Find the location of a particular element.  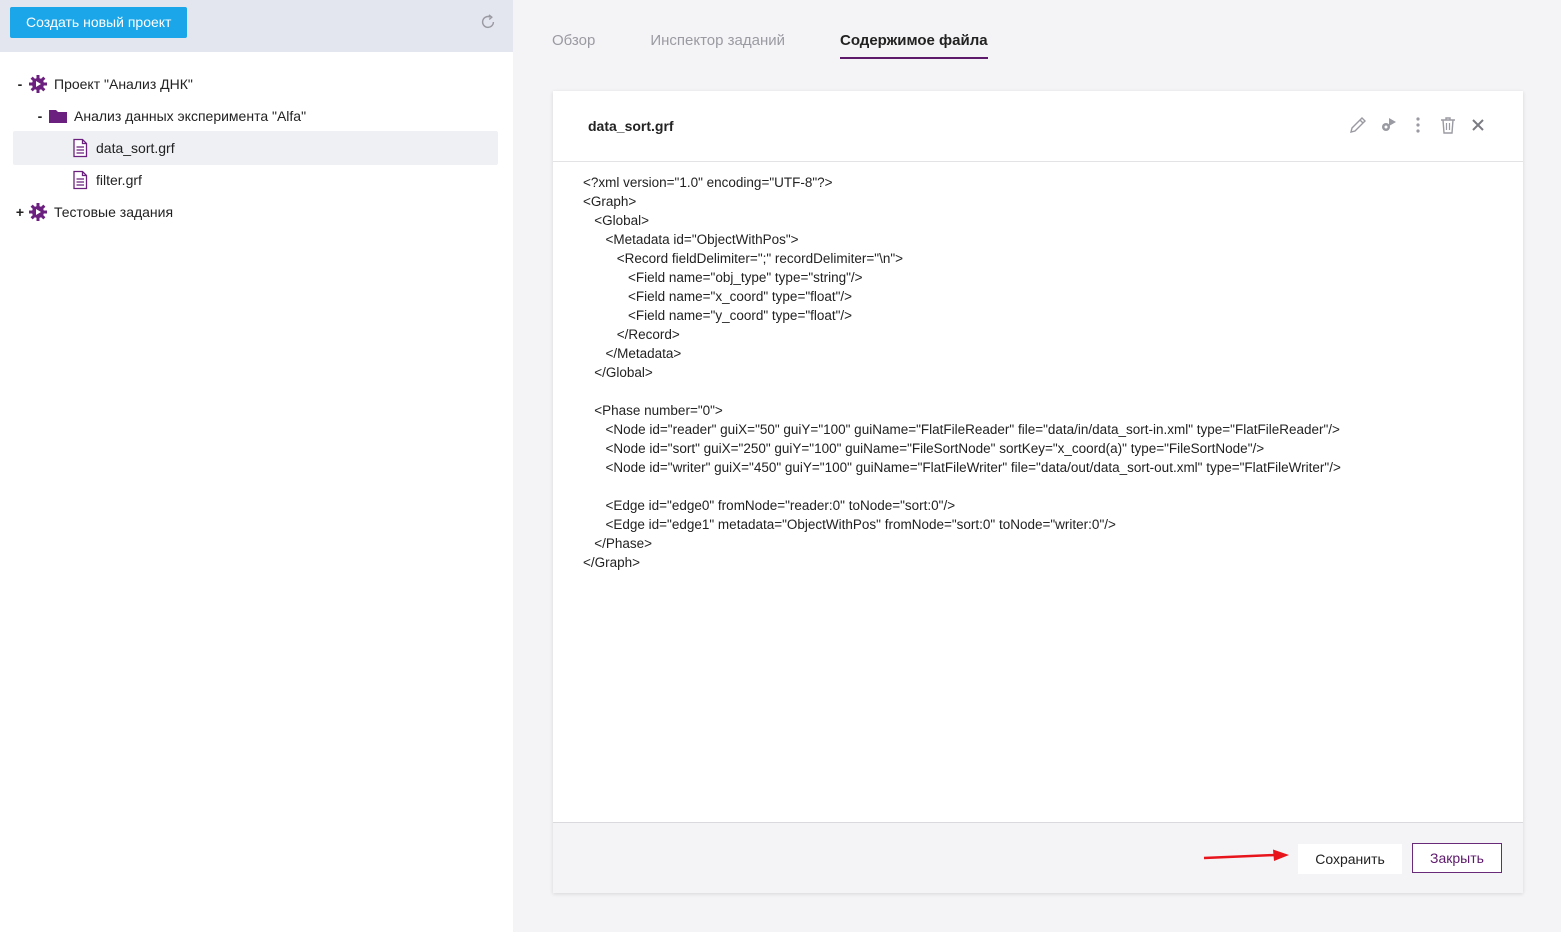

tree-item-project-dna: - Проект "Анализ ДНК" is located at coordinates (103, 84).